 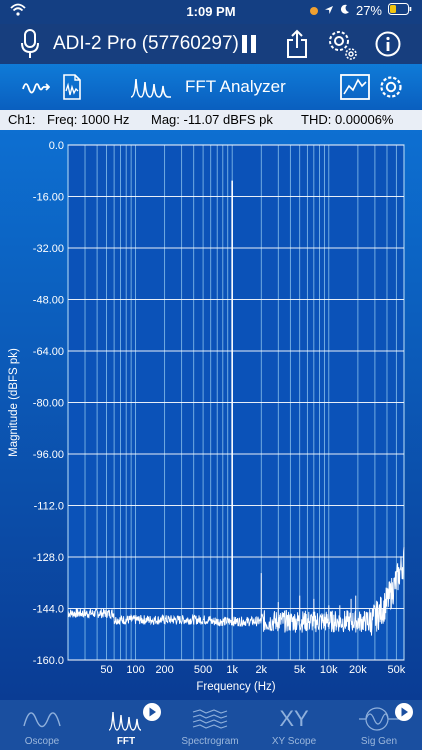 I want to click on y-tick-label: -32.00, so click(x=48, y=249).